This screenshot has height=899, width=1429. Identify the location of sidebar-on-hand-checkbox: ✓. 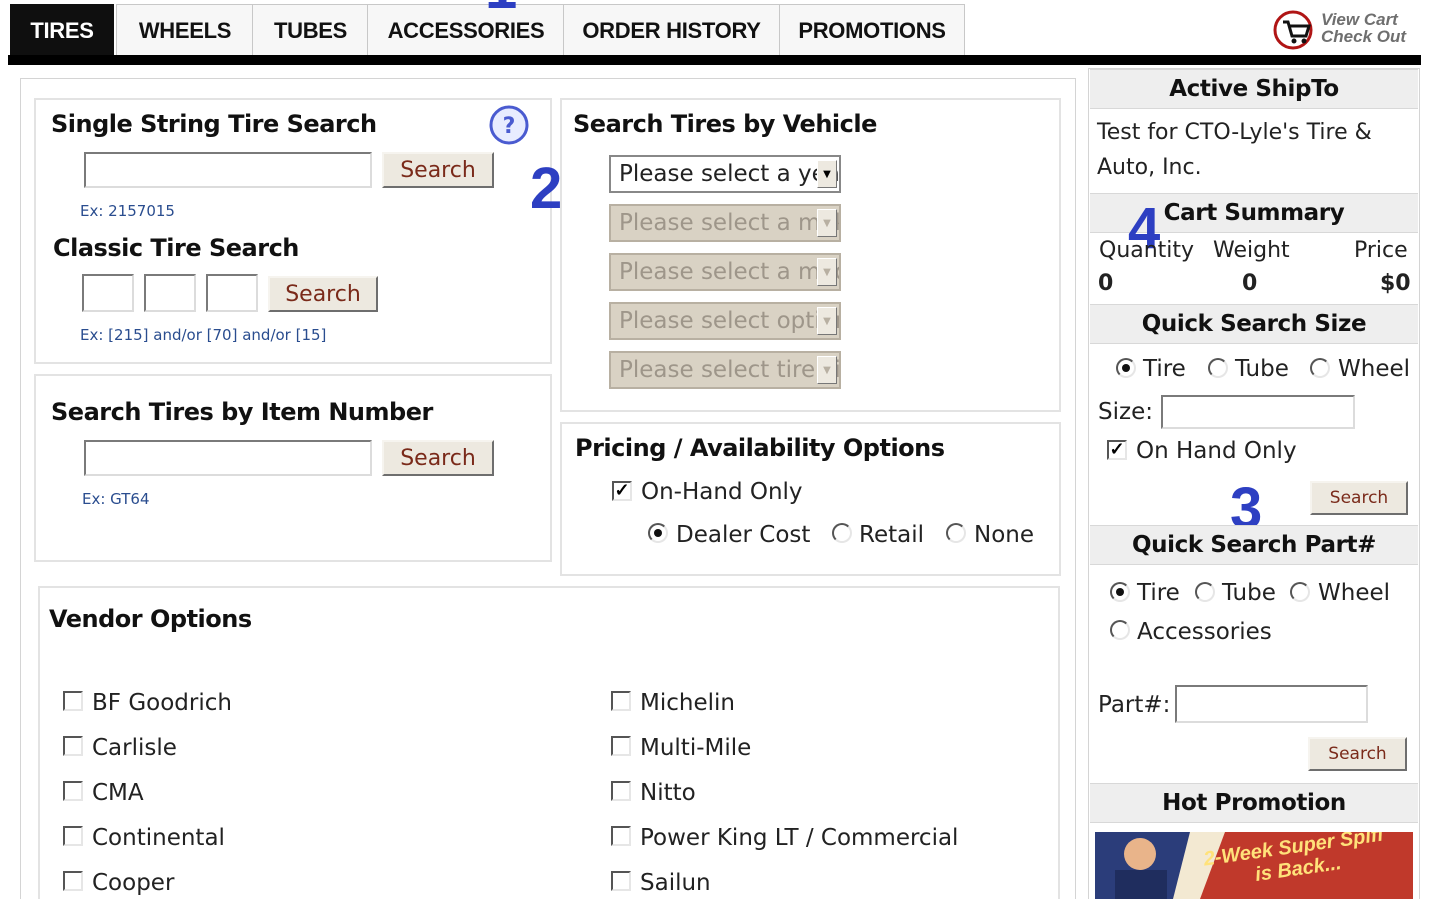
(1117, 450).